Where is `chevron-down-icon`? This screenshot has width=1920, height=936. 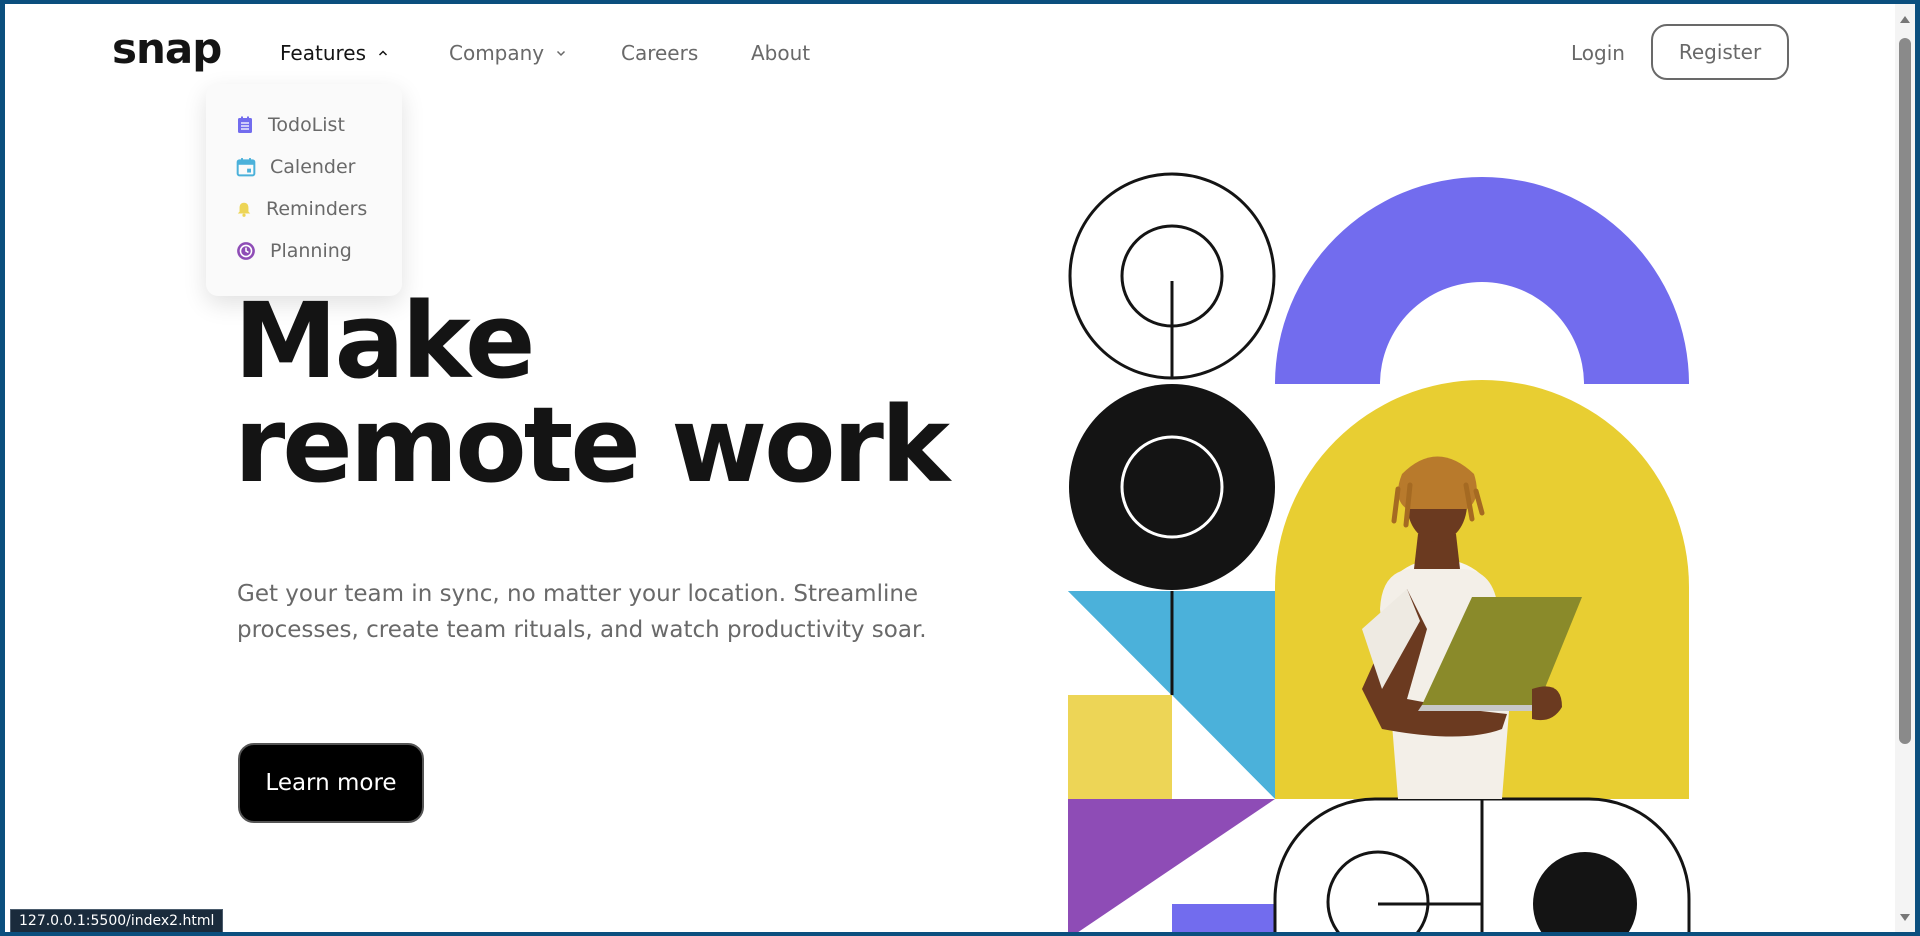
chevron-down-icon is located at coordinates (561, 53).